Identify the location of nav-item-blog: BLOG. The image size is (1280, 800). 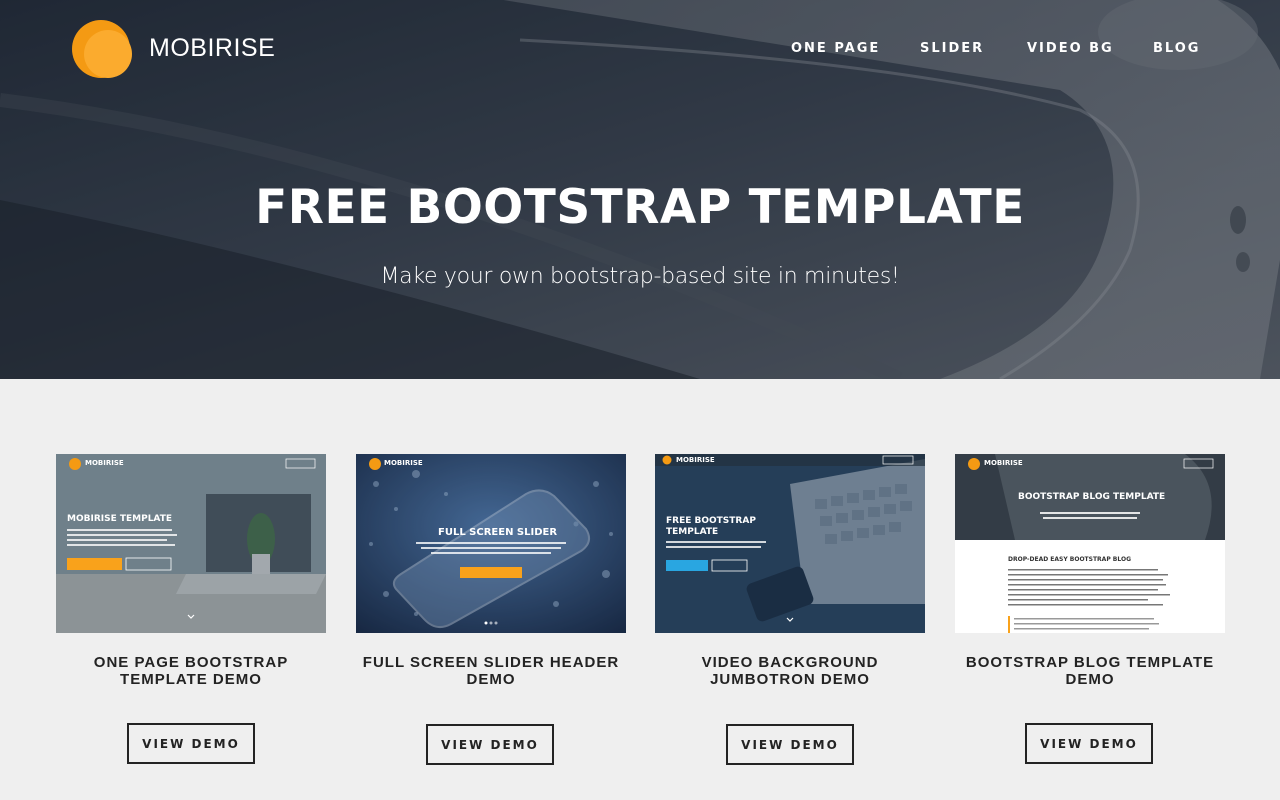
(1176, 48).